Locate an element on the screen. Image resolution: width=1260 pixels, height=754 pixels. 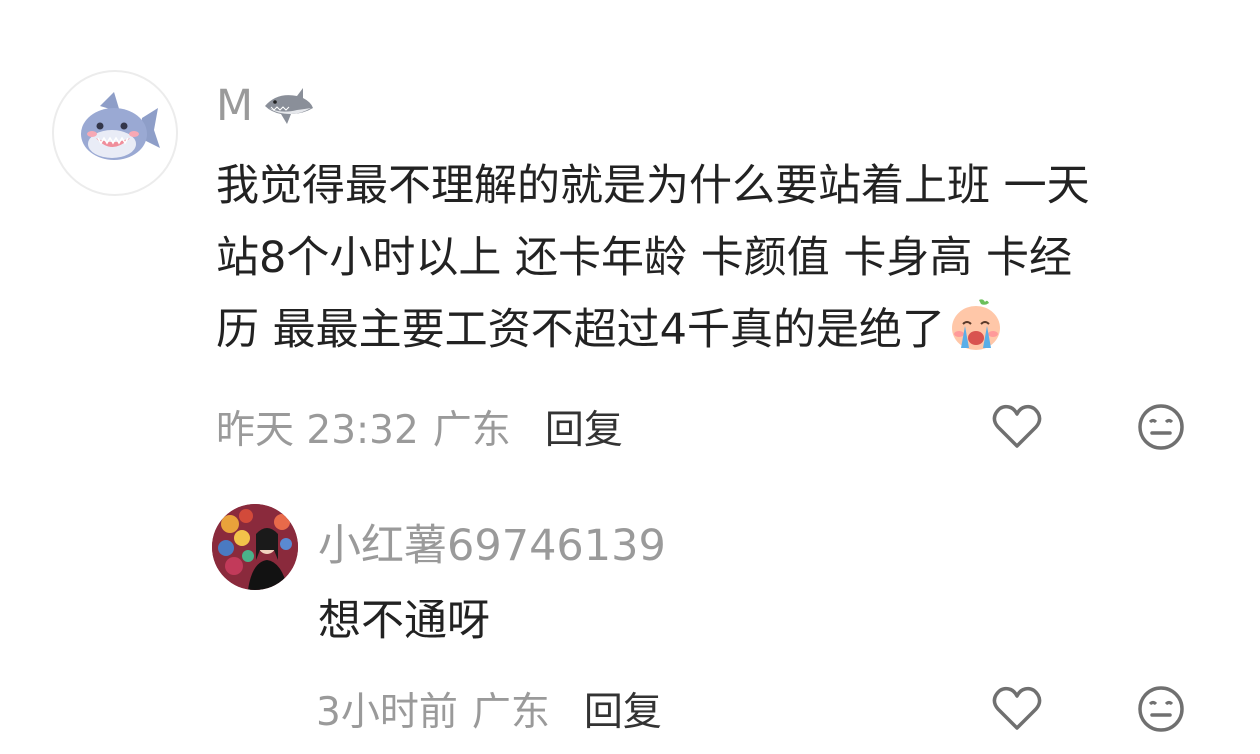
reply-meta: 3小时前 广东 回复 is located at coordinates (489, 709).